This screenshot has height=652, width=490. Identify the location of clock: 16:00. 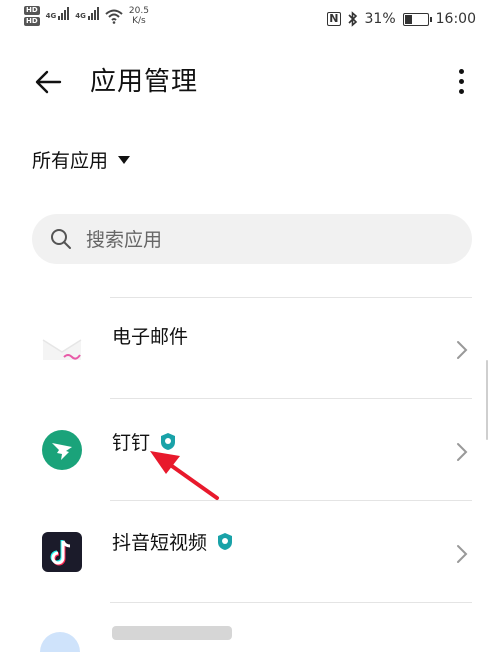
(455, 19).